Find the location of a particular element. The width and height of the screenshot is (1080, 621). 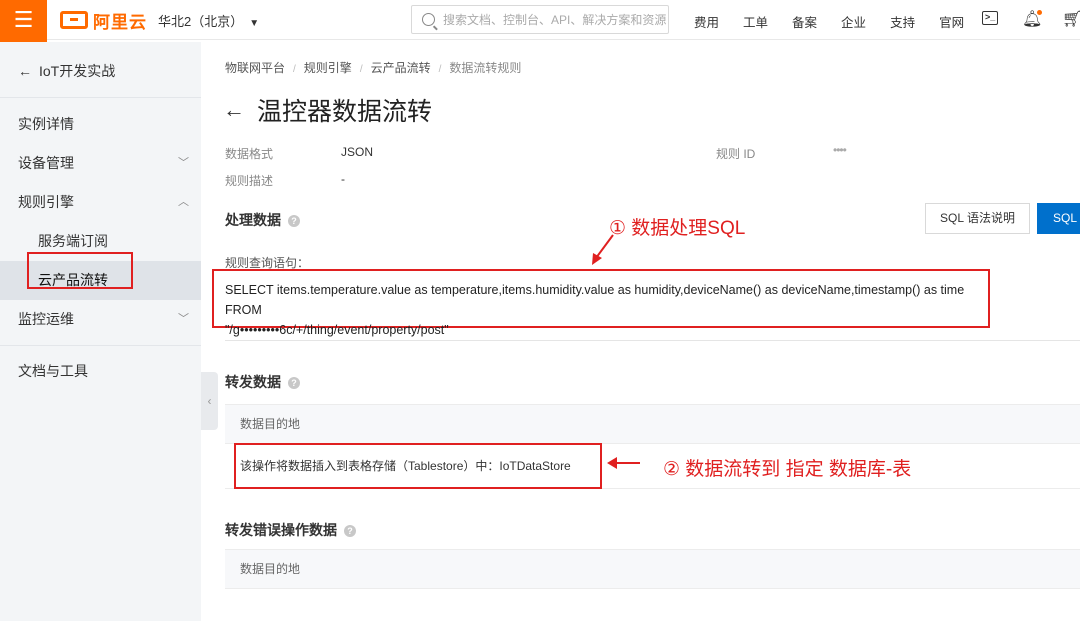

arrow-left-icon: ← is located at coordinates (25, 71).